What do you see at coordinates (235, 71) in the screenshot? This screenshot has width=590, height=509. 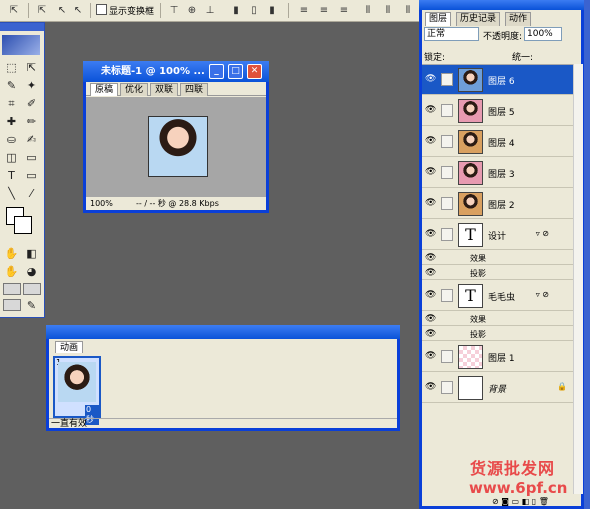 I see `maximize-button: □` at bounding box center [235, 71].